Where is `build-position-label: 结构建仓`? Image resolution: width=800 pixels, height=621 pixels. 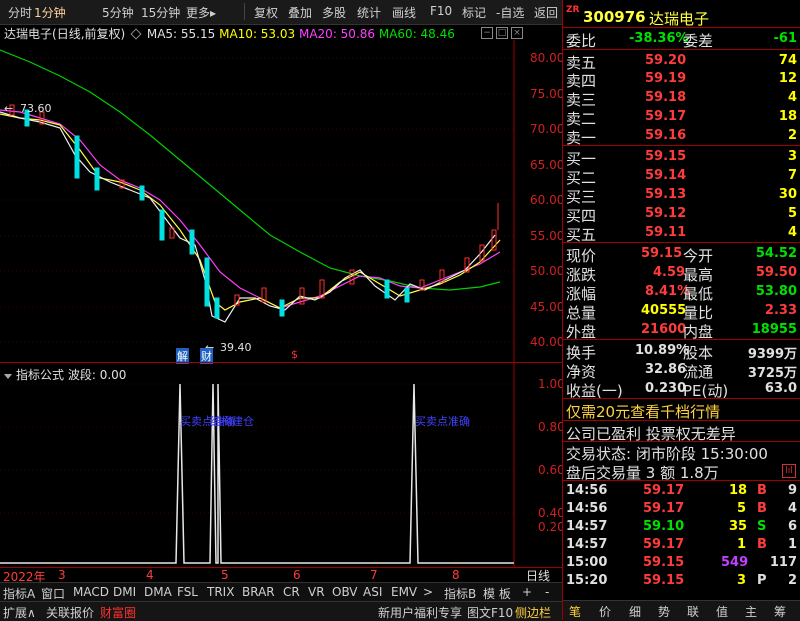
build-position-label: 结构建仓 is located at coordinates (232, 421).